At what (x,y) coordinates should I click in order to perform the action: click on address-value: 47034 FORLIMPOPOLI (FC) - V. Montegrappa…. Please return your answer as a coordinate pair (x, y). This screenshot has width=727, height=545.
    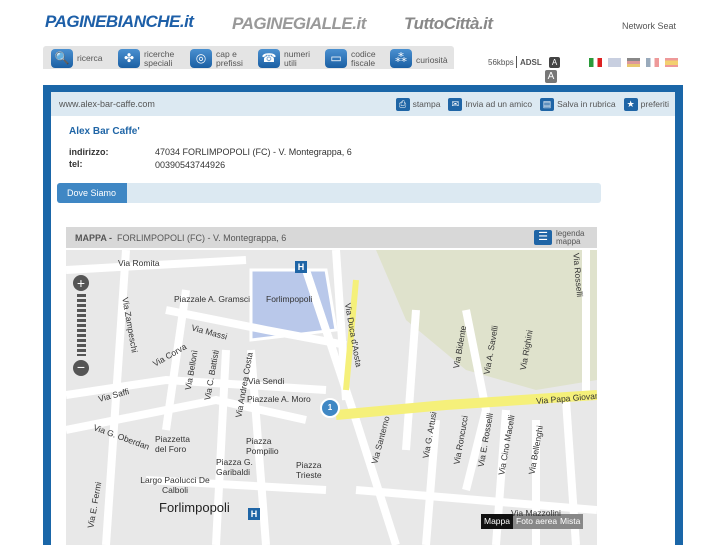
    Looking at the image, I should click on (253, 152).